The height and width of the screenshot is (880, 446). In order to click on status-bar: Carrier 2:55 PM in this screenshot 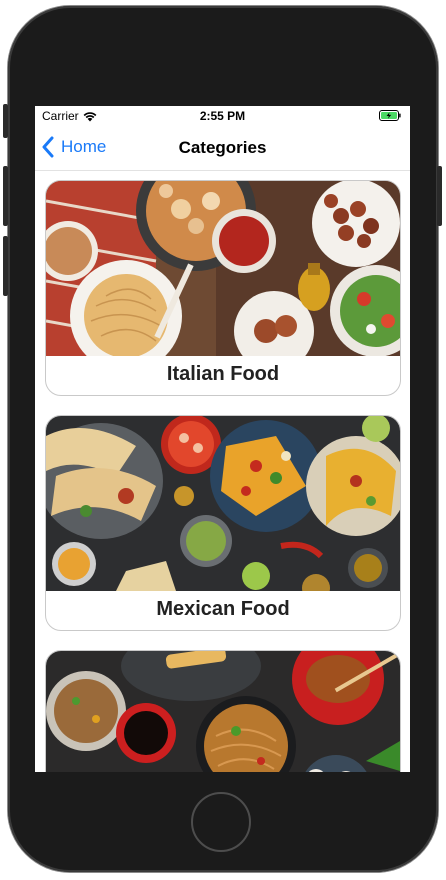, I will do `click(222, 116)`.